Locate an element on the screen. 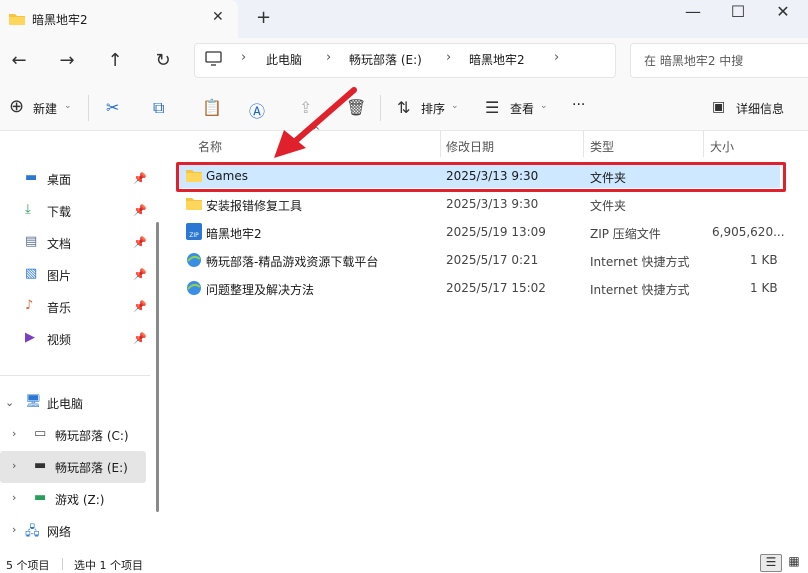  sidebar-item-downloads: 下载 is located at coordinates (59, 211).